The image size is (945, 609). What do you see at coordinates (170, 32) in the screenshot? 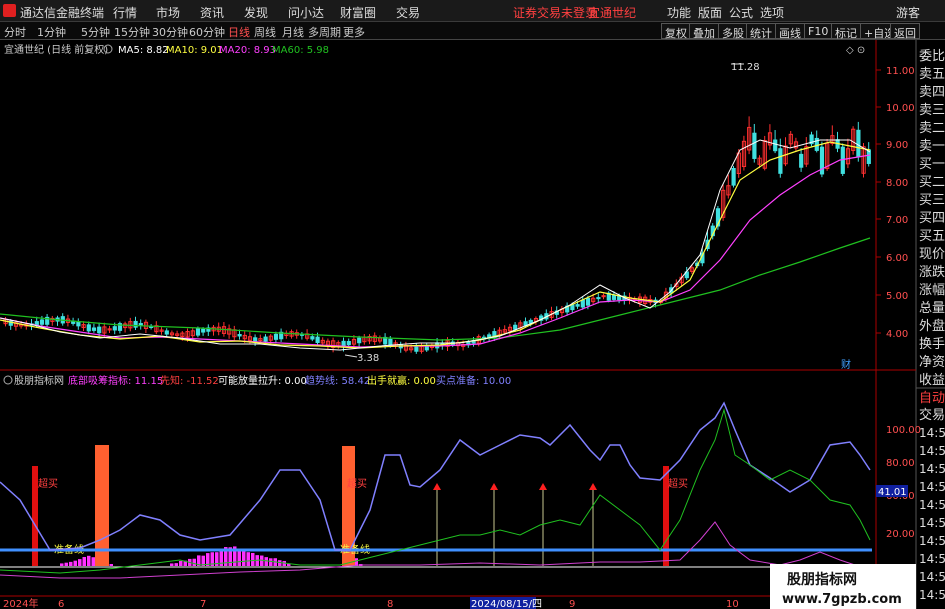
I see `tab-30min: 30分钟` at bounding box center [170, 32].